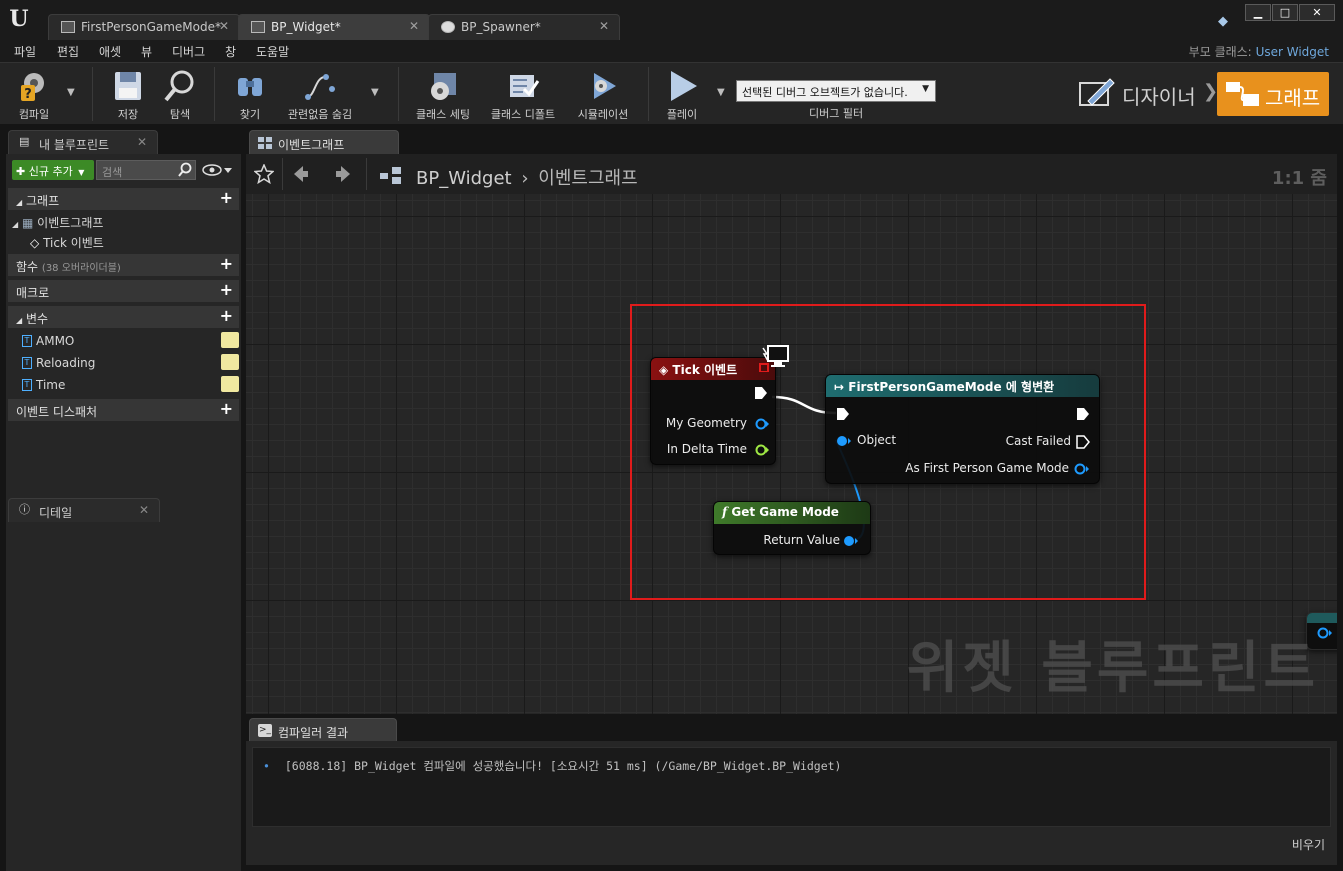 Image resolution: width=1343 pixels, height=871 pixels. I want to click on breadcrumb-root: BP_Widget, so click(464, 178).